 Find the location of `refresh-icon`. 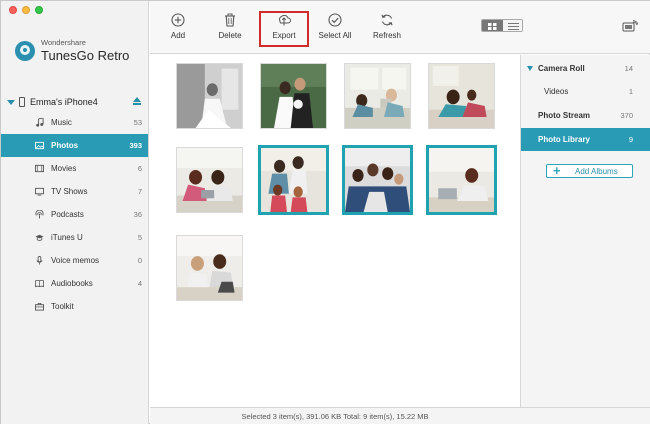

refresh-icon is located at coordinates (387, 20).